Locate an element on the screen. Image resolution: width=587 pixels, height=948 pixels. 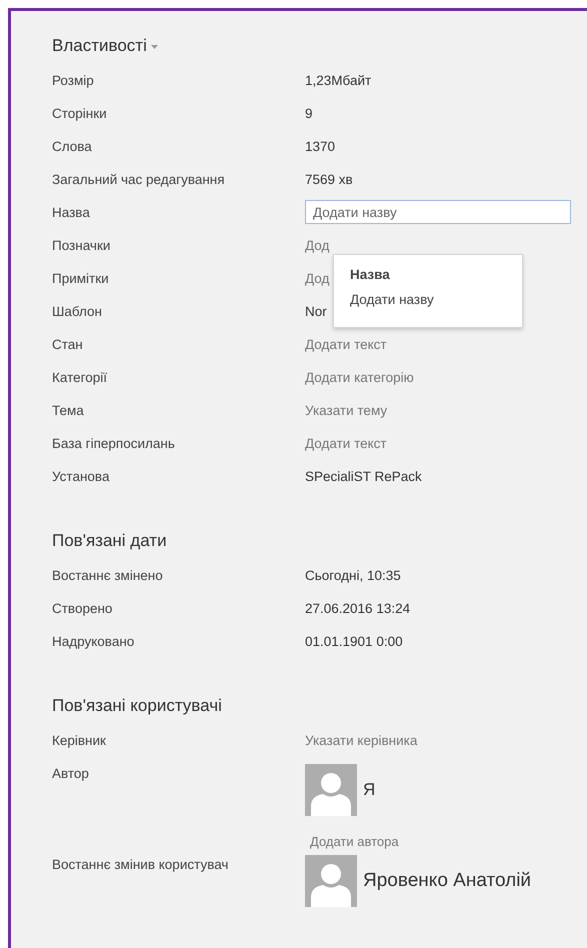
property-label: Категорії is located at coordinates (80, 378).